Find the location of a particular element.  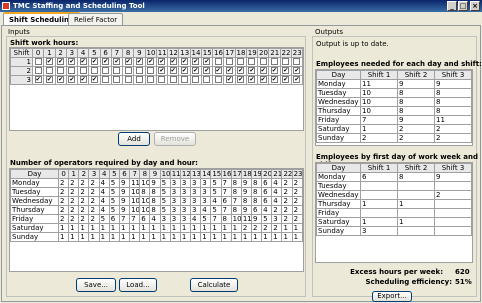

operator-count-cell: 11 is located at coordinates (135, 183).